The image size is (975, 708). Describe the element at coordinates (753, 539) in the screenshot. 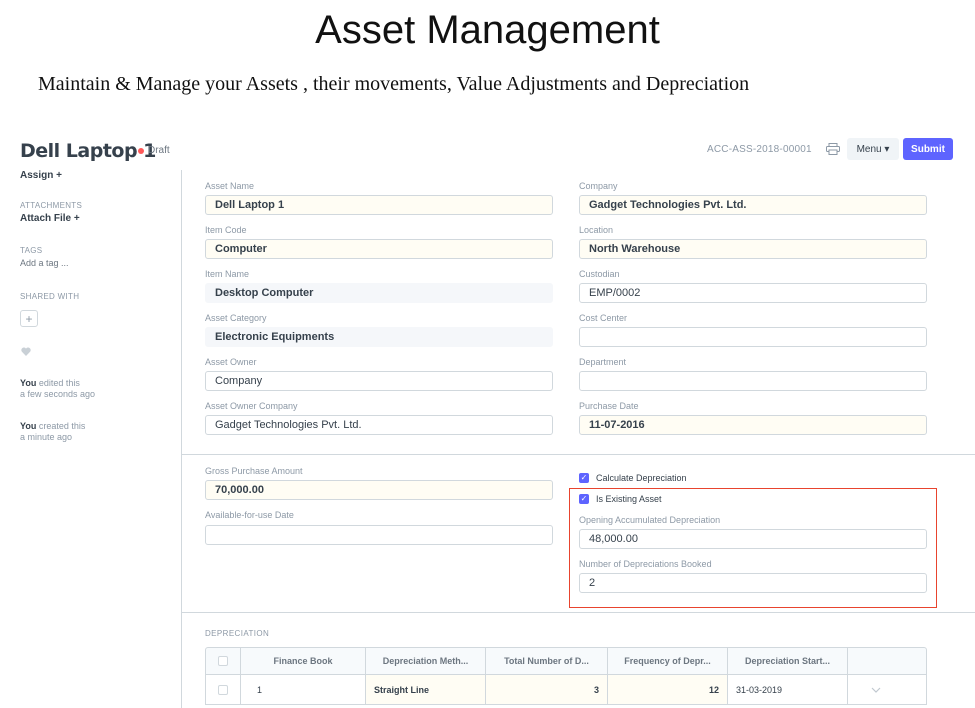

I see `opening-accumulated-depreciation-field: 48,000.00` at that location.